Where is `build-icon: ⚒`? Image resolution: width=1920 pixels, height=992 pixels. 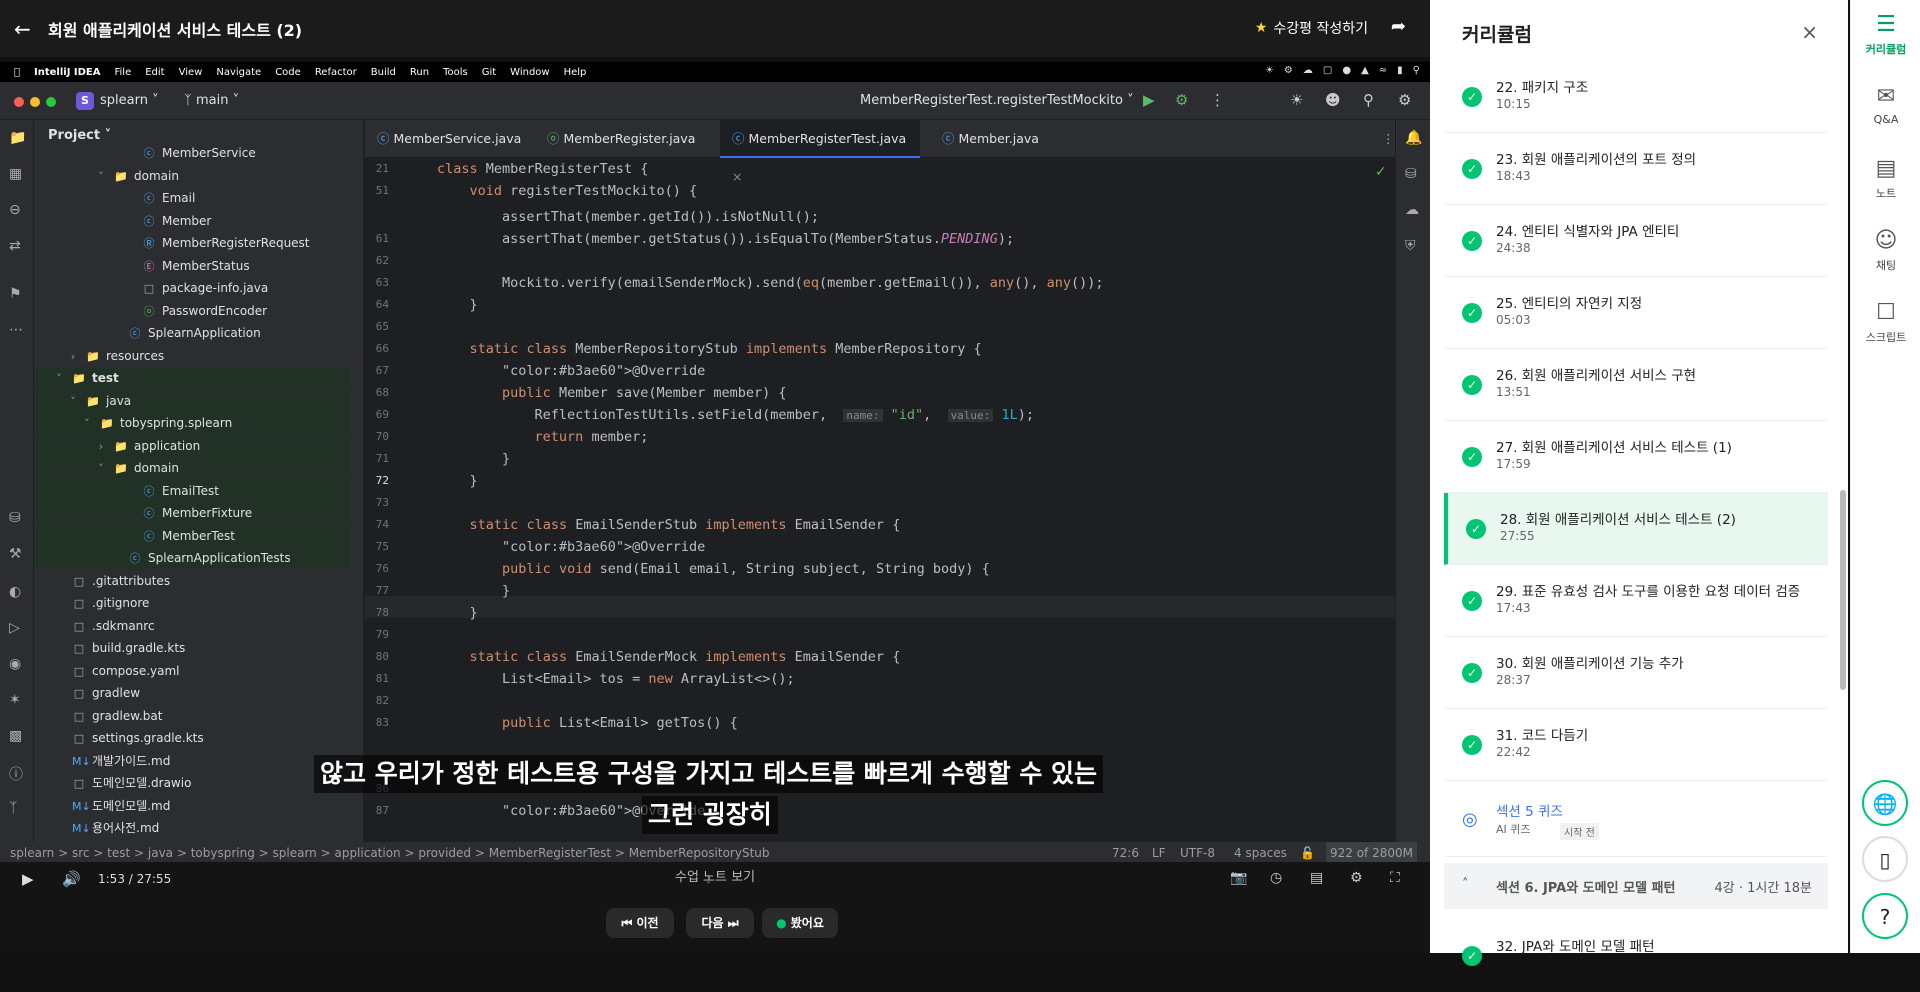
build-icon: ⚒ is located at coordinates (15, 554).